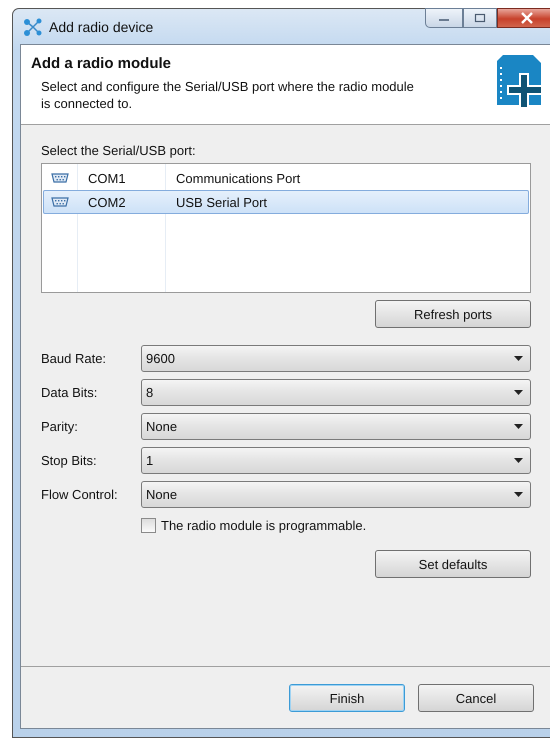  Describe the element at coordinates (238, 178) in the screenshot. I see `port-description: Communications Port` at that location.